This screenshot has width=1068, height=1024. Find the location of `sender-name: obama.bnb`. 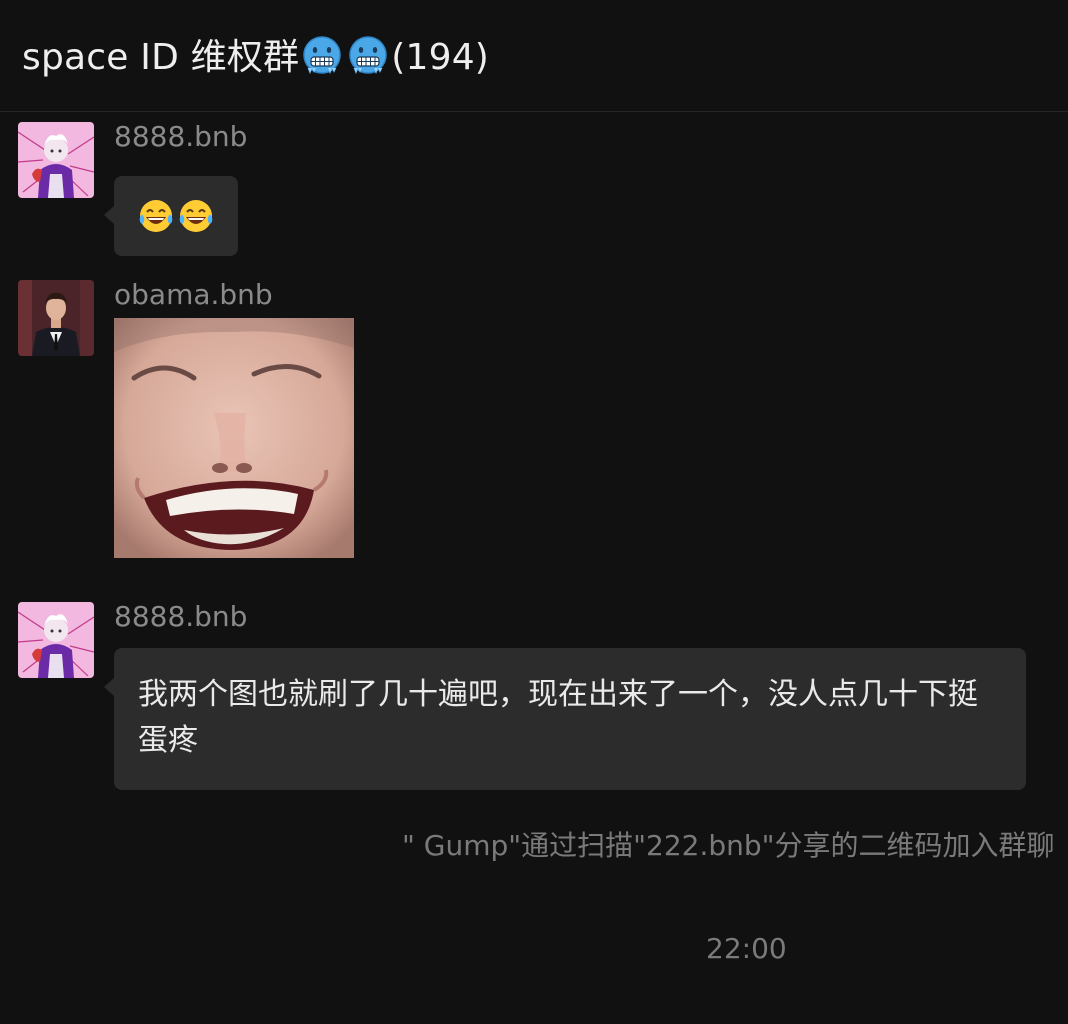

sender-name: obama.bnb is located at coordinates (193, 294).